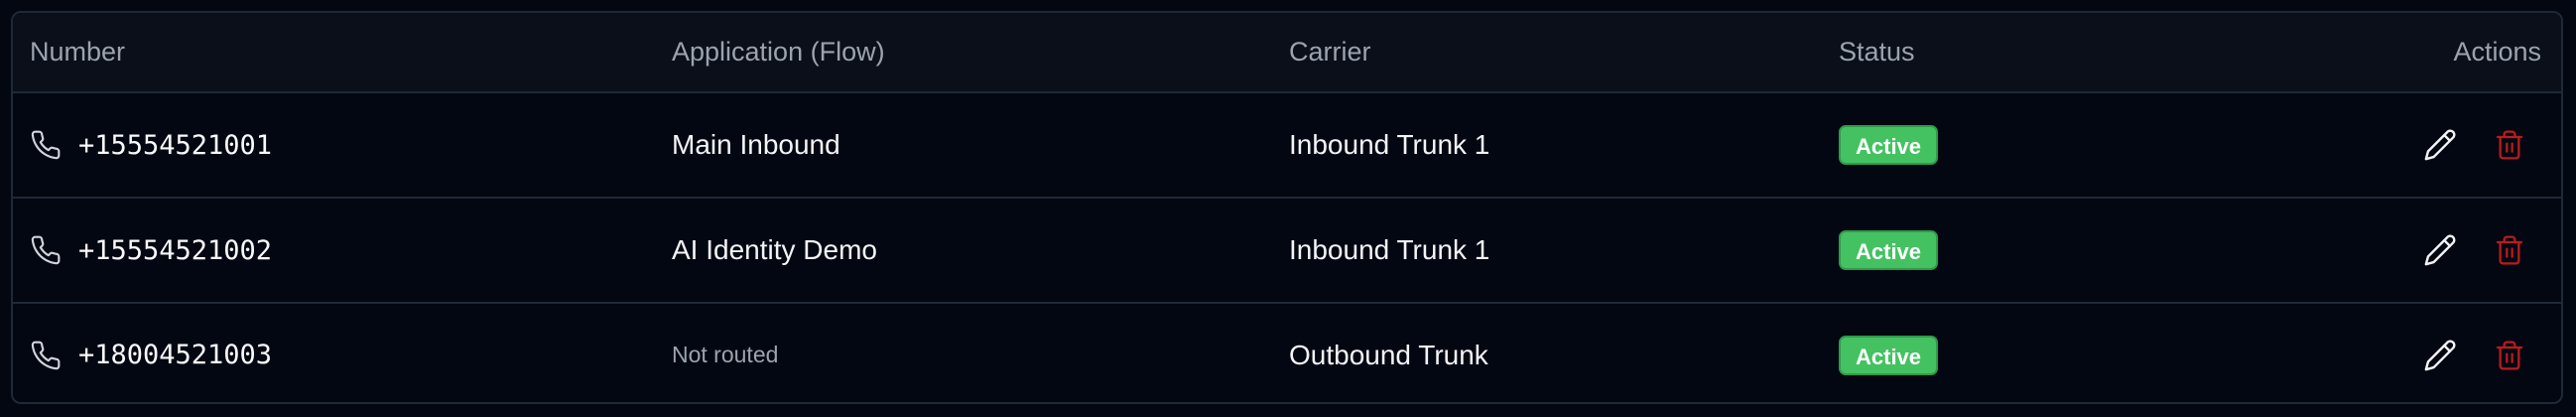 This screenshot has width=2576, height=417. Describe the element at coordinates (1330, 52) in the screenshot. I see `header-carrier: Carrier` at that location.